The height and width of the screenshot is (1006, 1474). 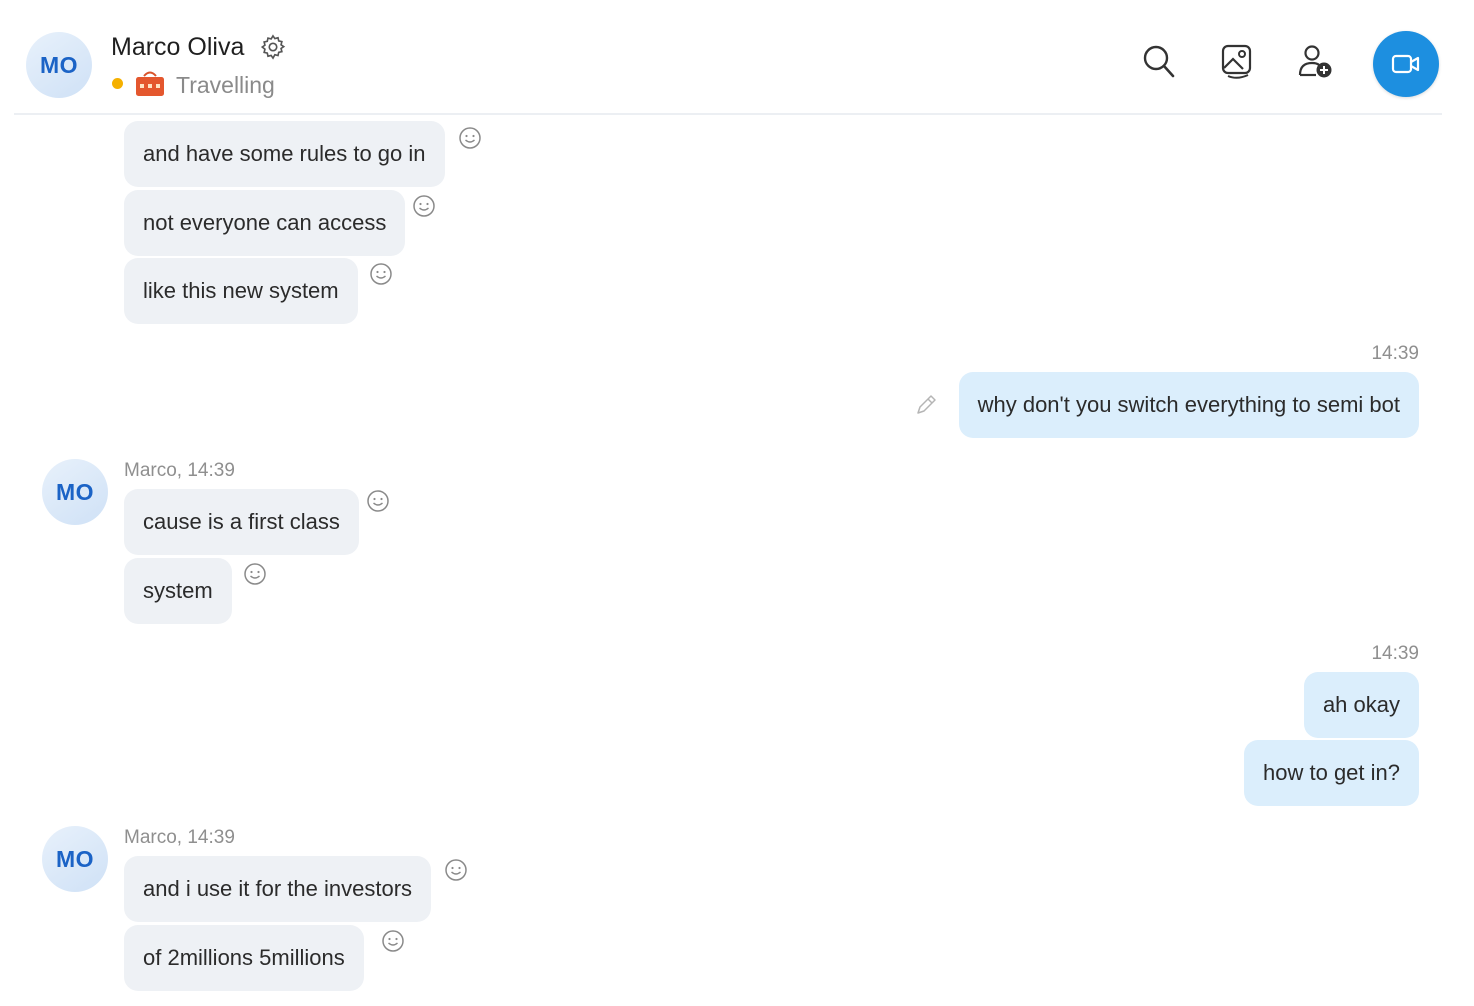 I want to click on add-person-icon, so click(x=1315, y=61).